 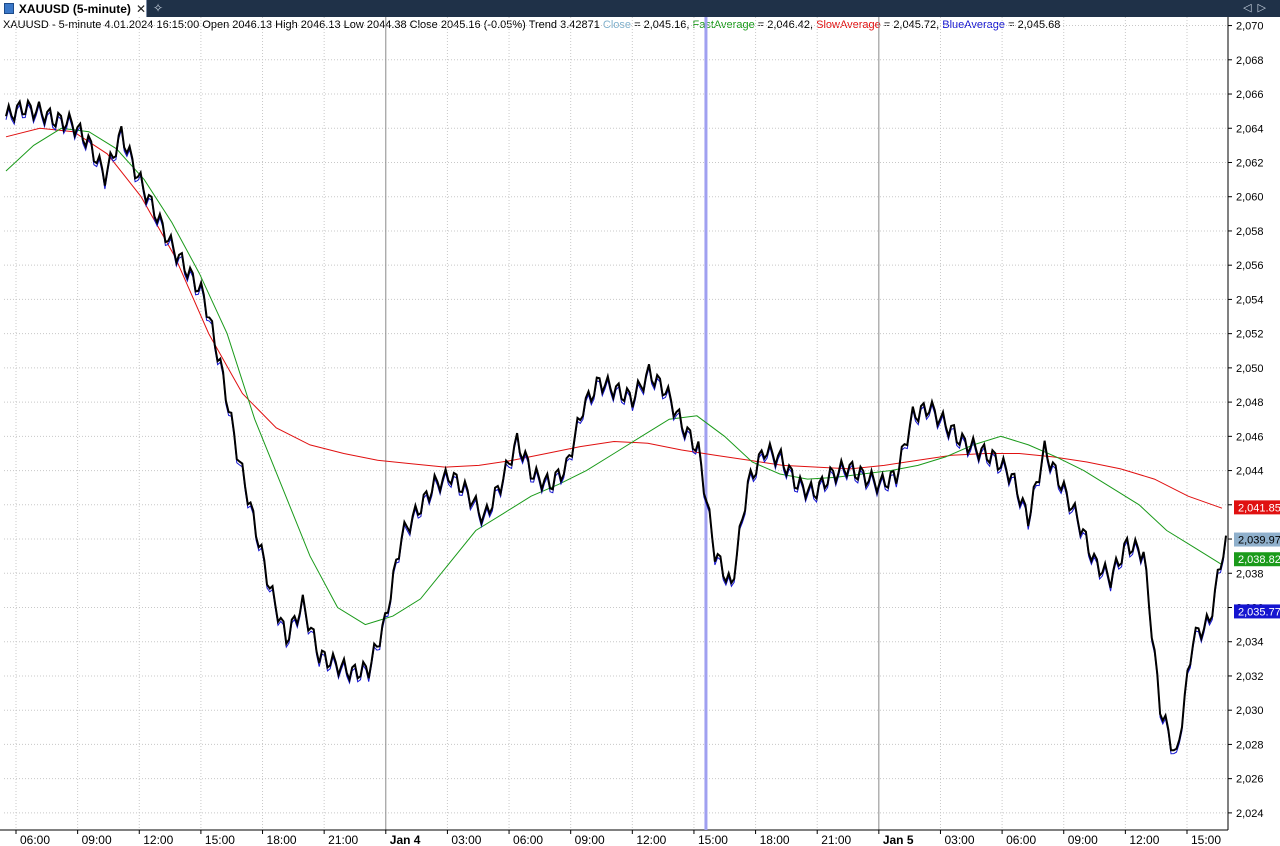 What do you see at coordinates (898, 839) in the screenshot?
I see `x-tick-label: Jan 5` at bounding box center [898, 839].